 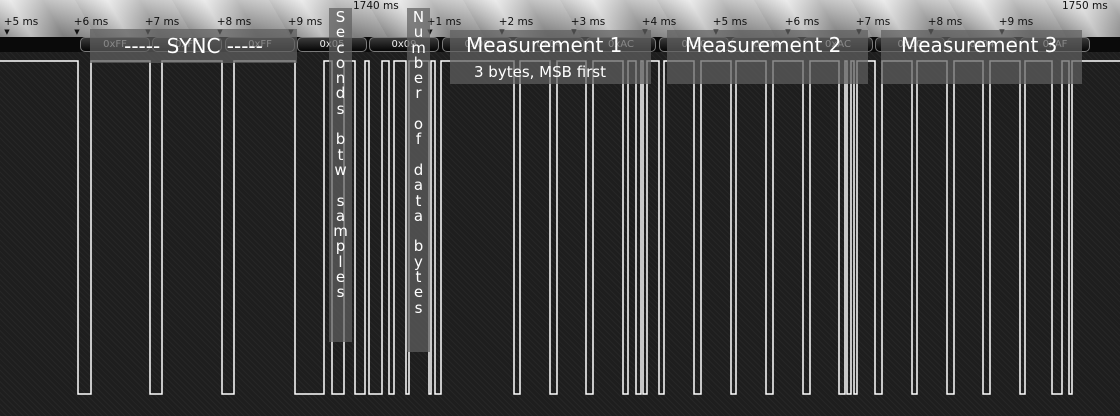 I want to click on timeline-tick-label: +3 ms, so click(x=588, y=22).